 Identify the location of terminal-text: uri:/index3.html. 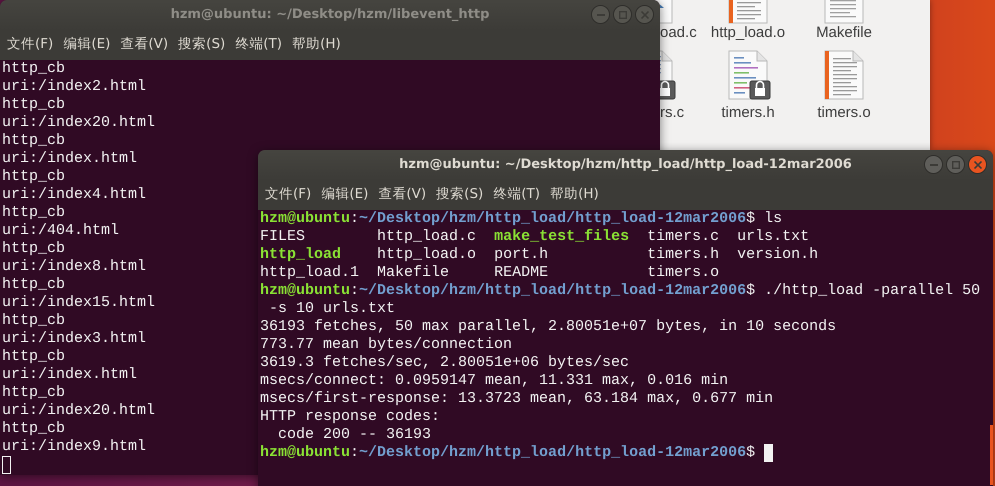
(74, 339).